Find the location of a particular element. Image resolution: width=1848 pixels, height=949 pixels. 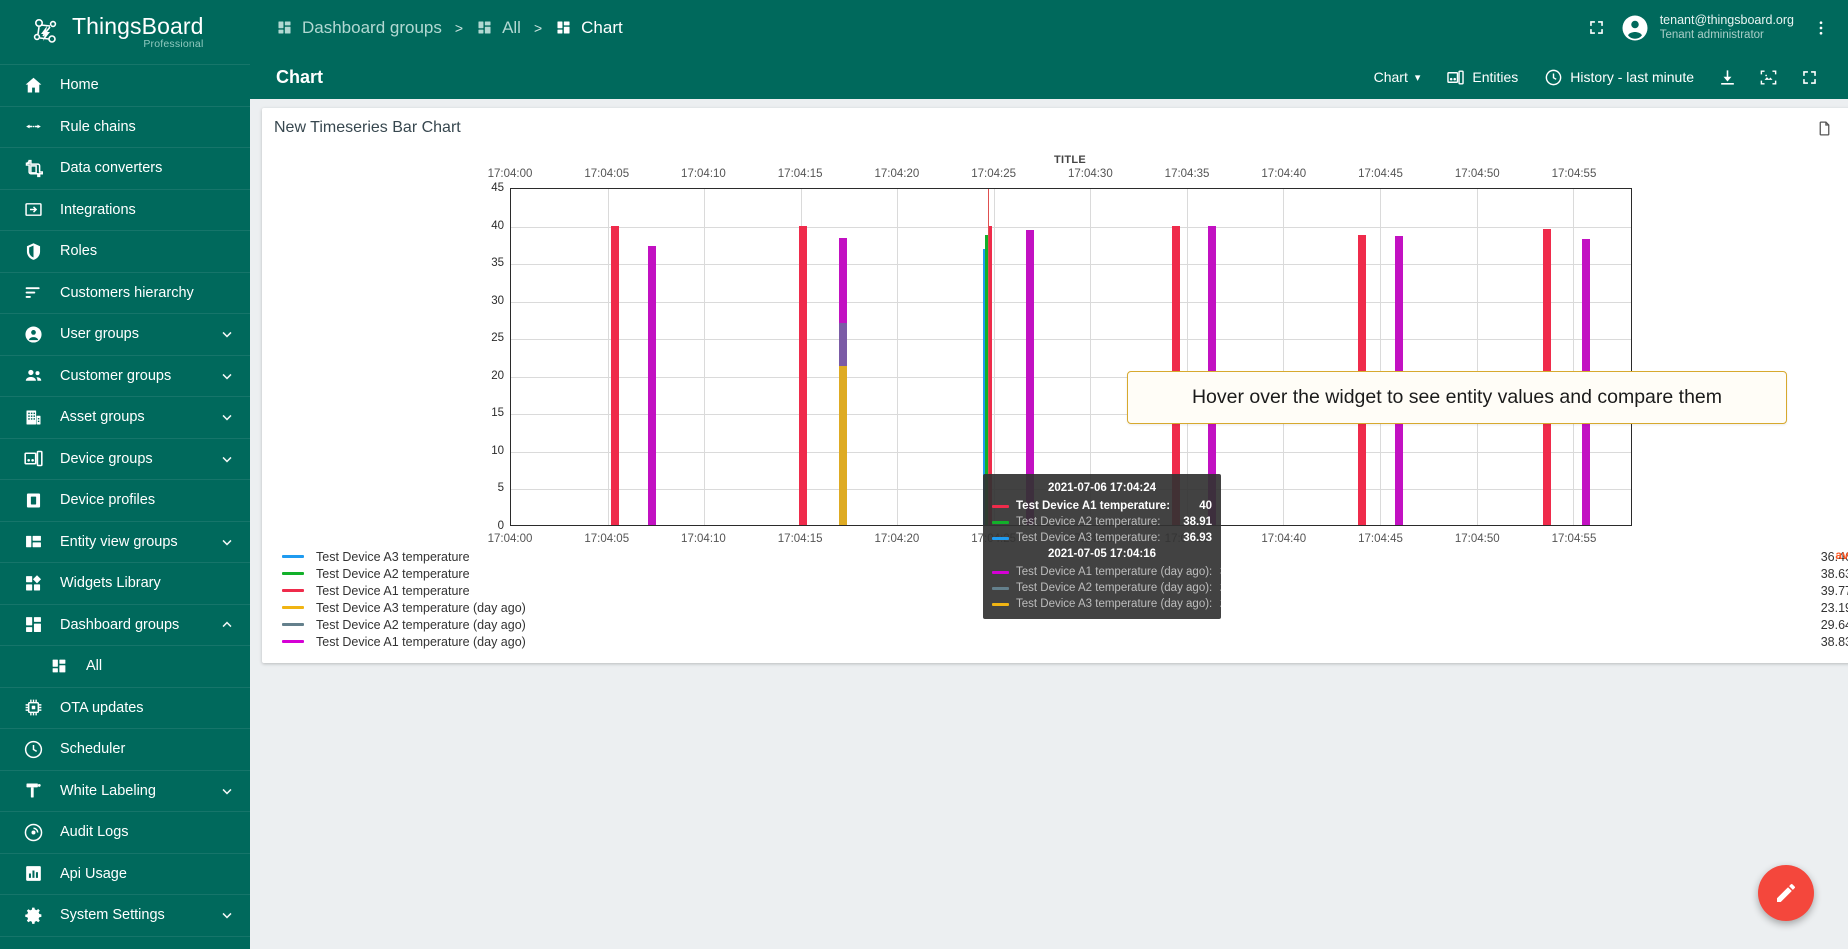

sidebar-item-label: Home is located at coordinates (79, 85).